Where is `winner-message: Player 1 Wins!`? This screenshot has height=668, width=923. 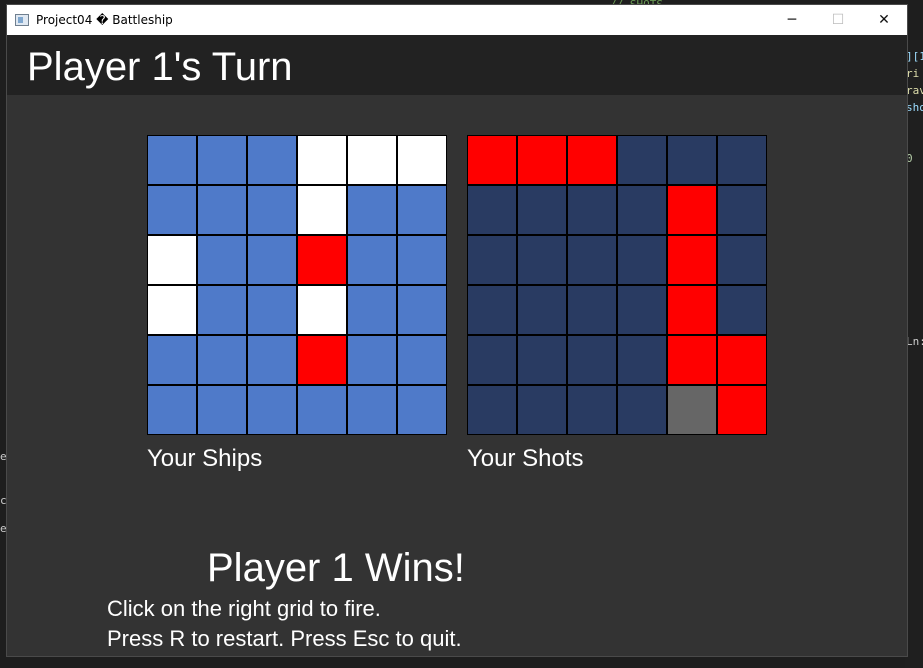 winner-message: Player 1 Wins! is located at coordinates (336, 568).